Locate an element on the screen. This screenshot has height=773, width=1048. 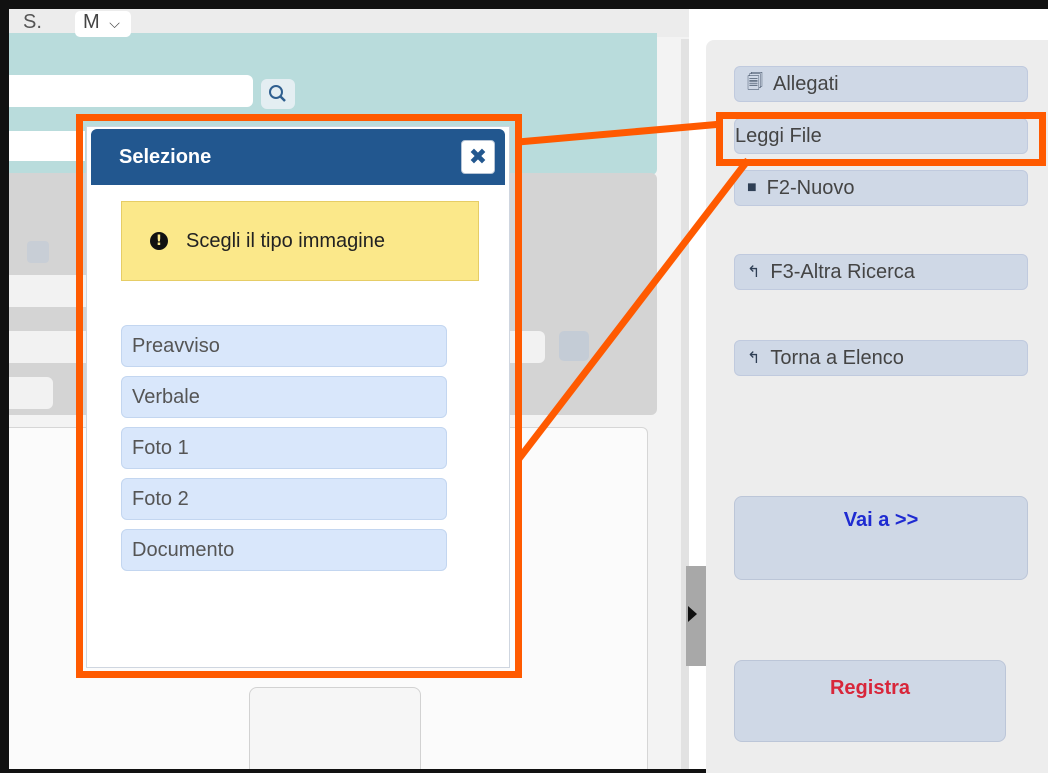
dialog-header: Selezione ✖ is located at coordinates (298, 157).